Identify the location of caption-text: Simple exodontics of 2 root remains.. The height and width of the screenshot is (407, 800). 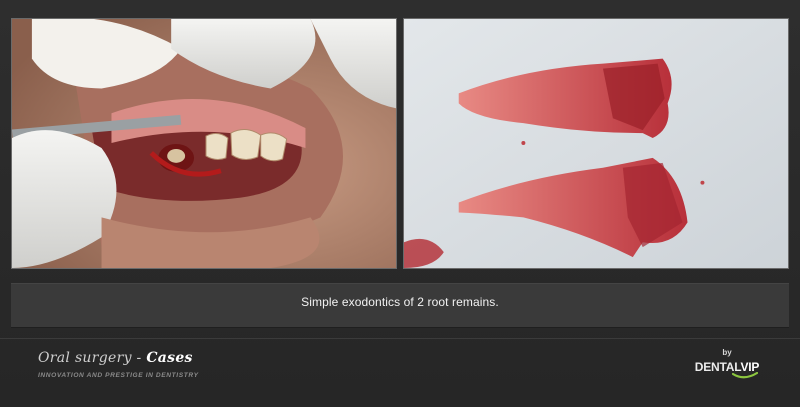
(400, 301).